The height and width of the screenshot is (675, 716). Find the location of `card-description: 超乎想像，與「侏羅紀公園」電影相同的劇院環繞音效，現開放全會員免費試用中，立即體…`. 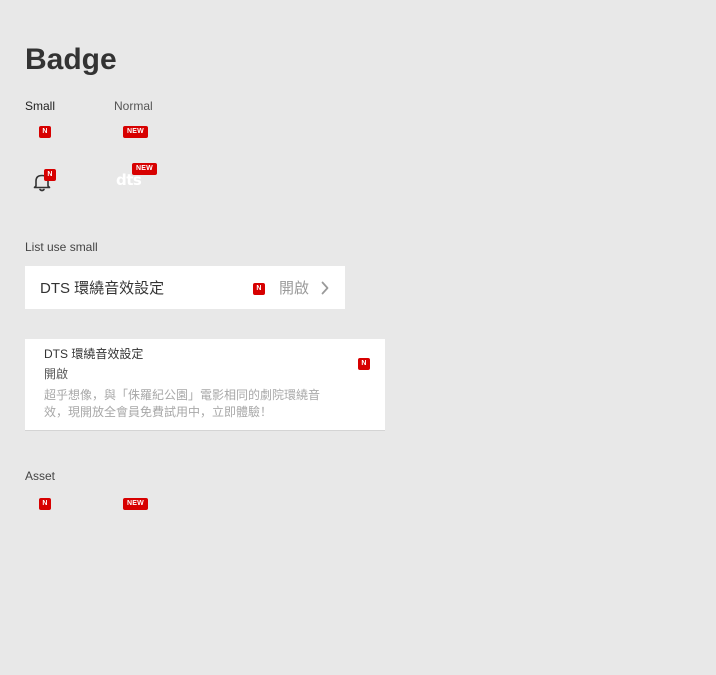

card-description: 超乎想像，與「侏羅紀公園」電影相同的劇院環繞音效，現開放全會員免費試用中，立即體… is located at coordinates (182, 403).